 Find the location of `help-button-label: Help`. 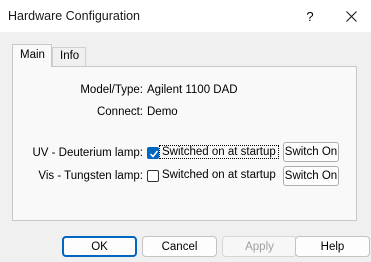

help-button-label: Help is located at coordinates (332, 246).